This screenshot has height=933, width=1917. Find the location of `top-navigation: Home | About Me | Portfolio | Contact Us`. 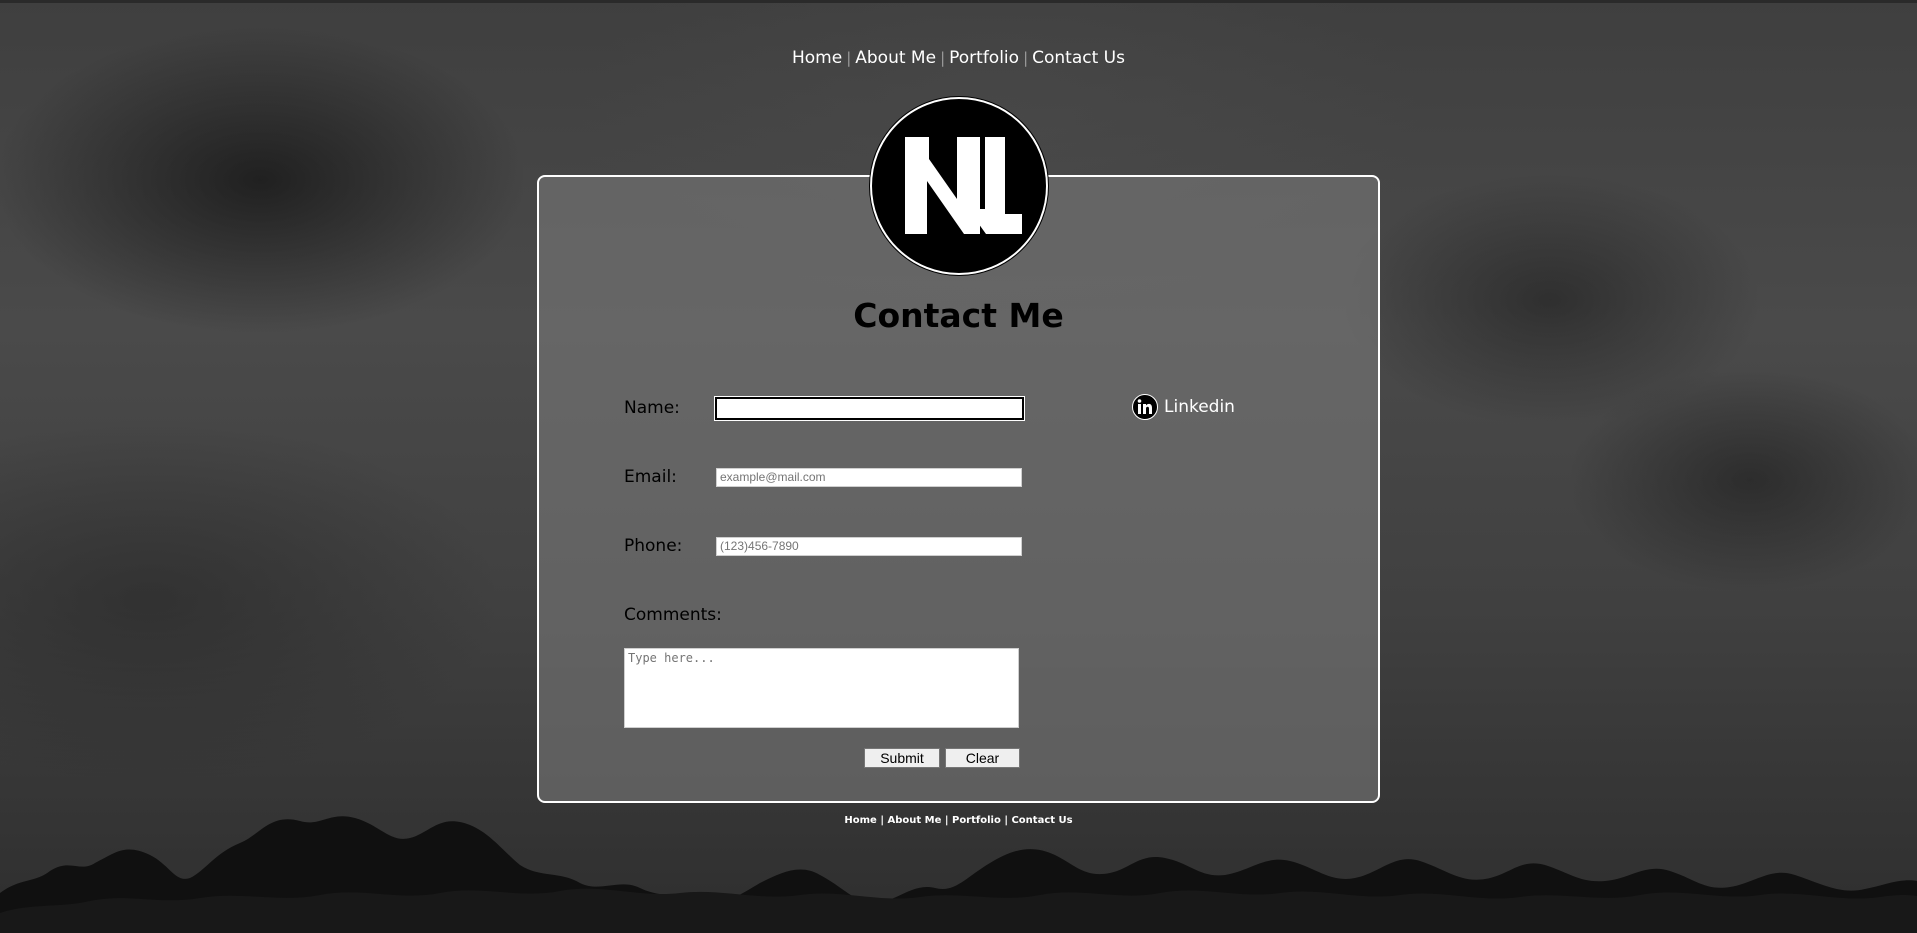

top-navigation: Home | About Me | Portfolio | Contact Us is located at coordinates (958, 58).